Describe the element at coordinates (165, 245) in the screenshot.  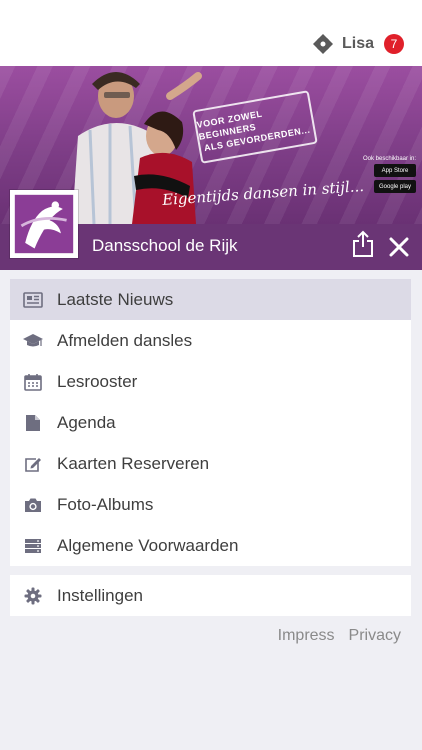
I see `school-name: Dansschool de Rijk` at that location.